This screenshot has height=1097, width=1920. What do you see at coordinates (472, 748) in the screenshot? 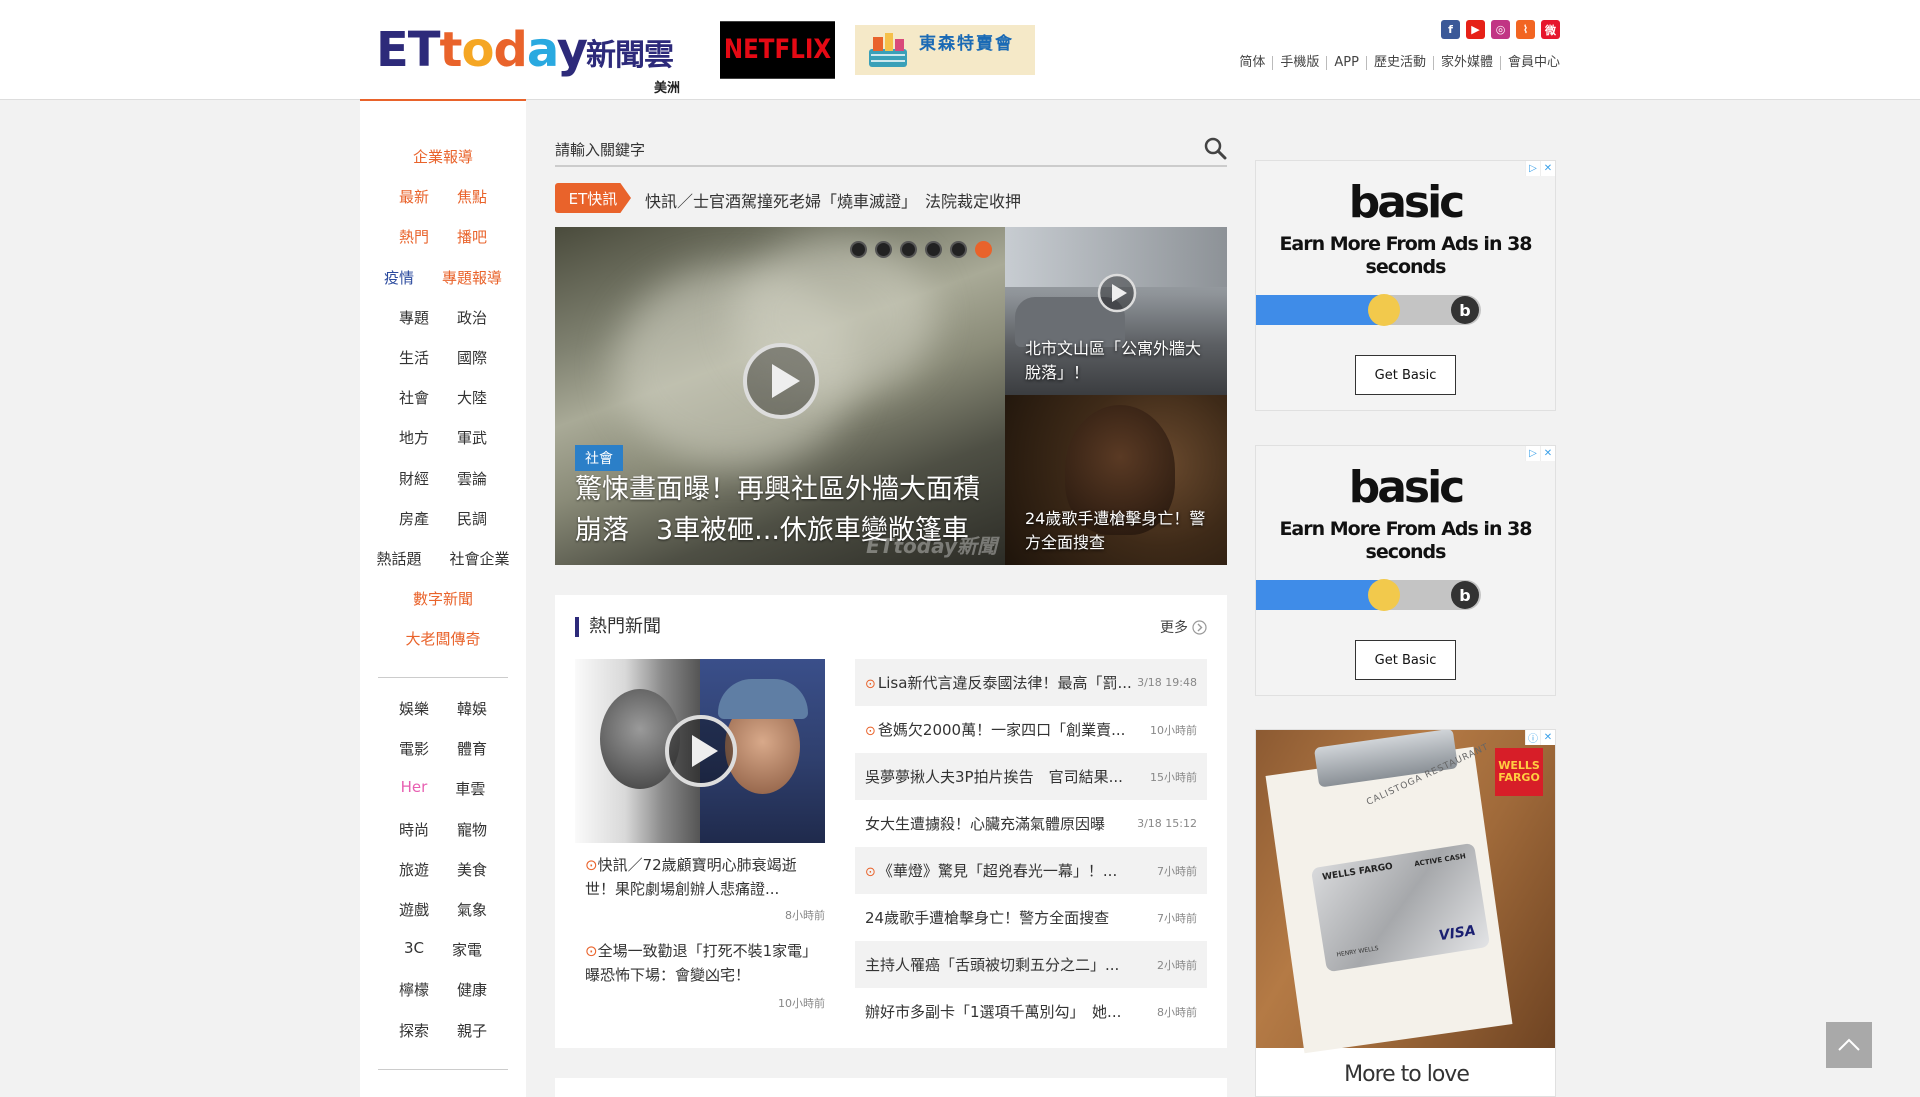
I see `nav-item: 體育` at bounding box center [472, 748].